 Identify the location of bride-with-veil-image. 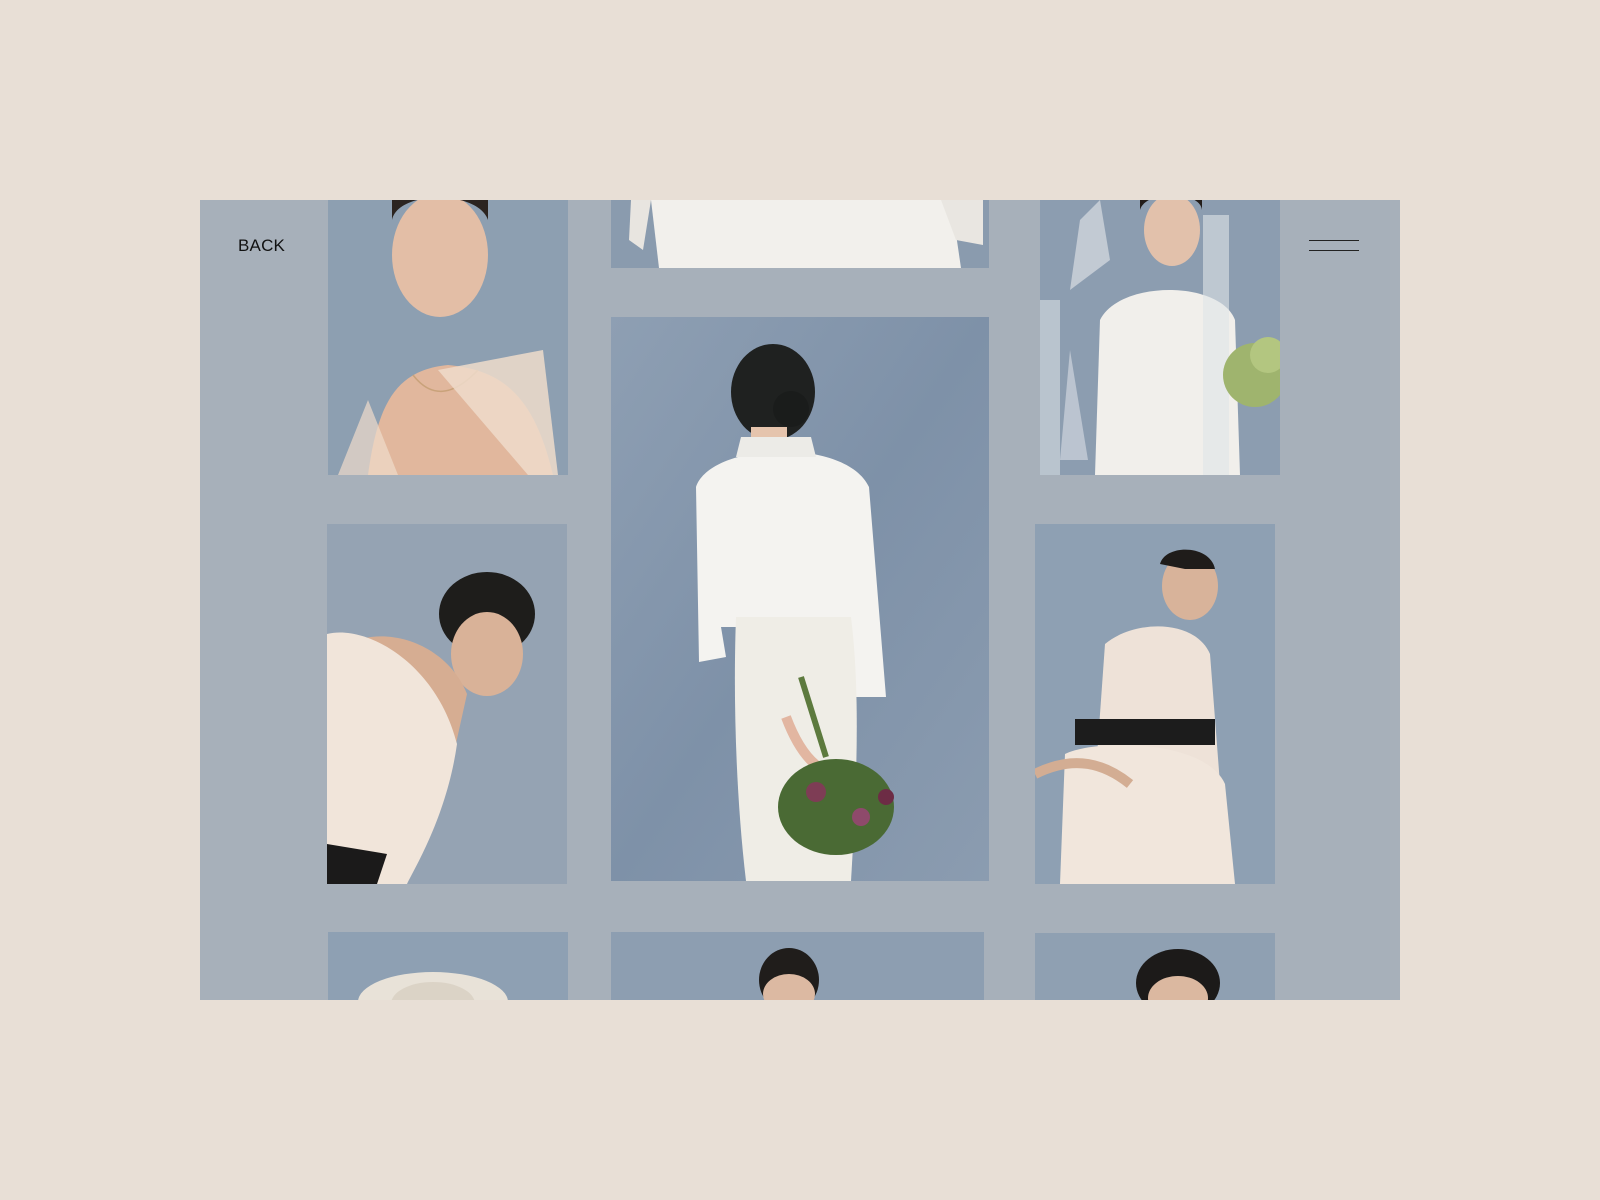
(1160, 337).